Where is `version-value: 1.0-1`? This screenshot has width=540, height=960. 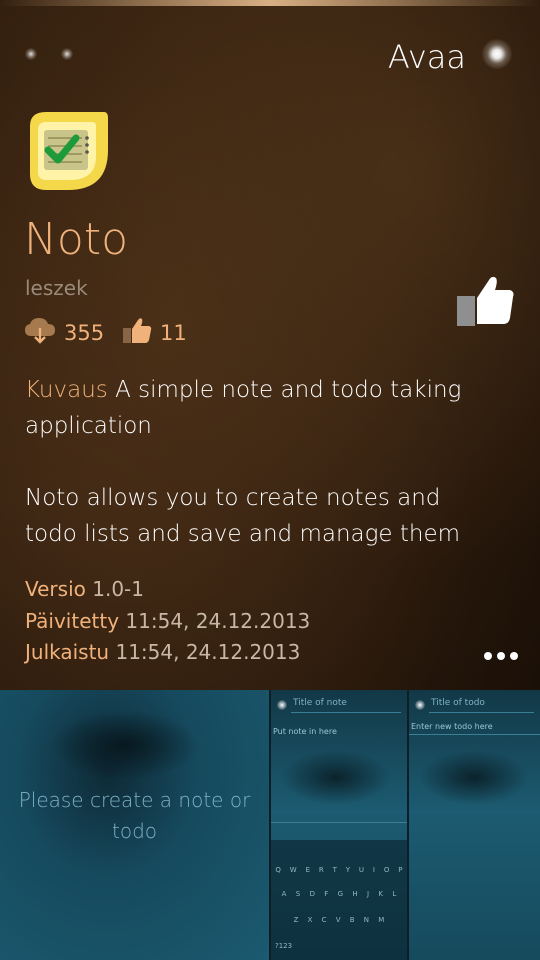
version-value: 1.0-1 is located at coordinates (118, 589).